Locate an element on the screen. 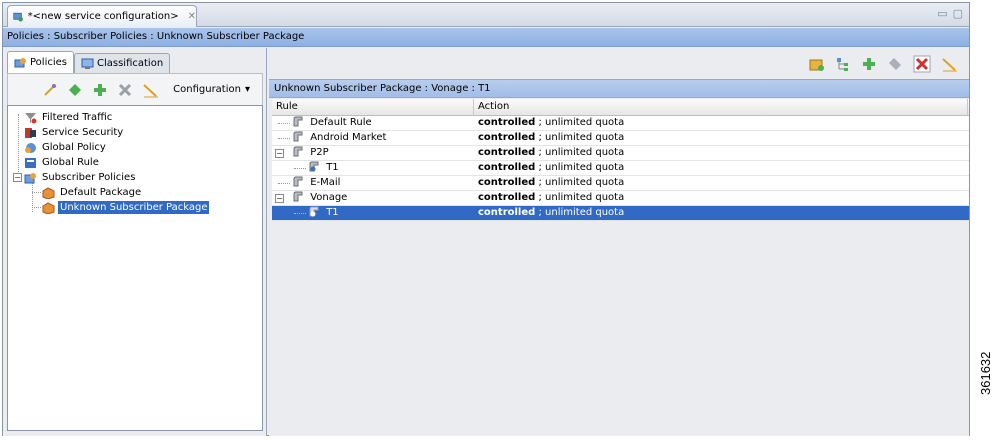 The image size is (995, 440). tree-item-service-security: Service Security is located at coordinates (135, 132).